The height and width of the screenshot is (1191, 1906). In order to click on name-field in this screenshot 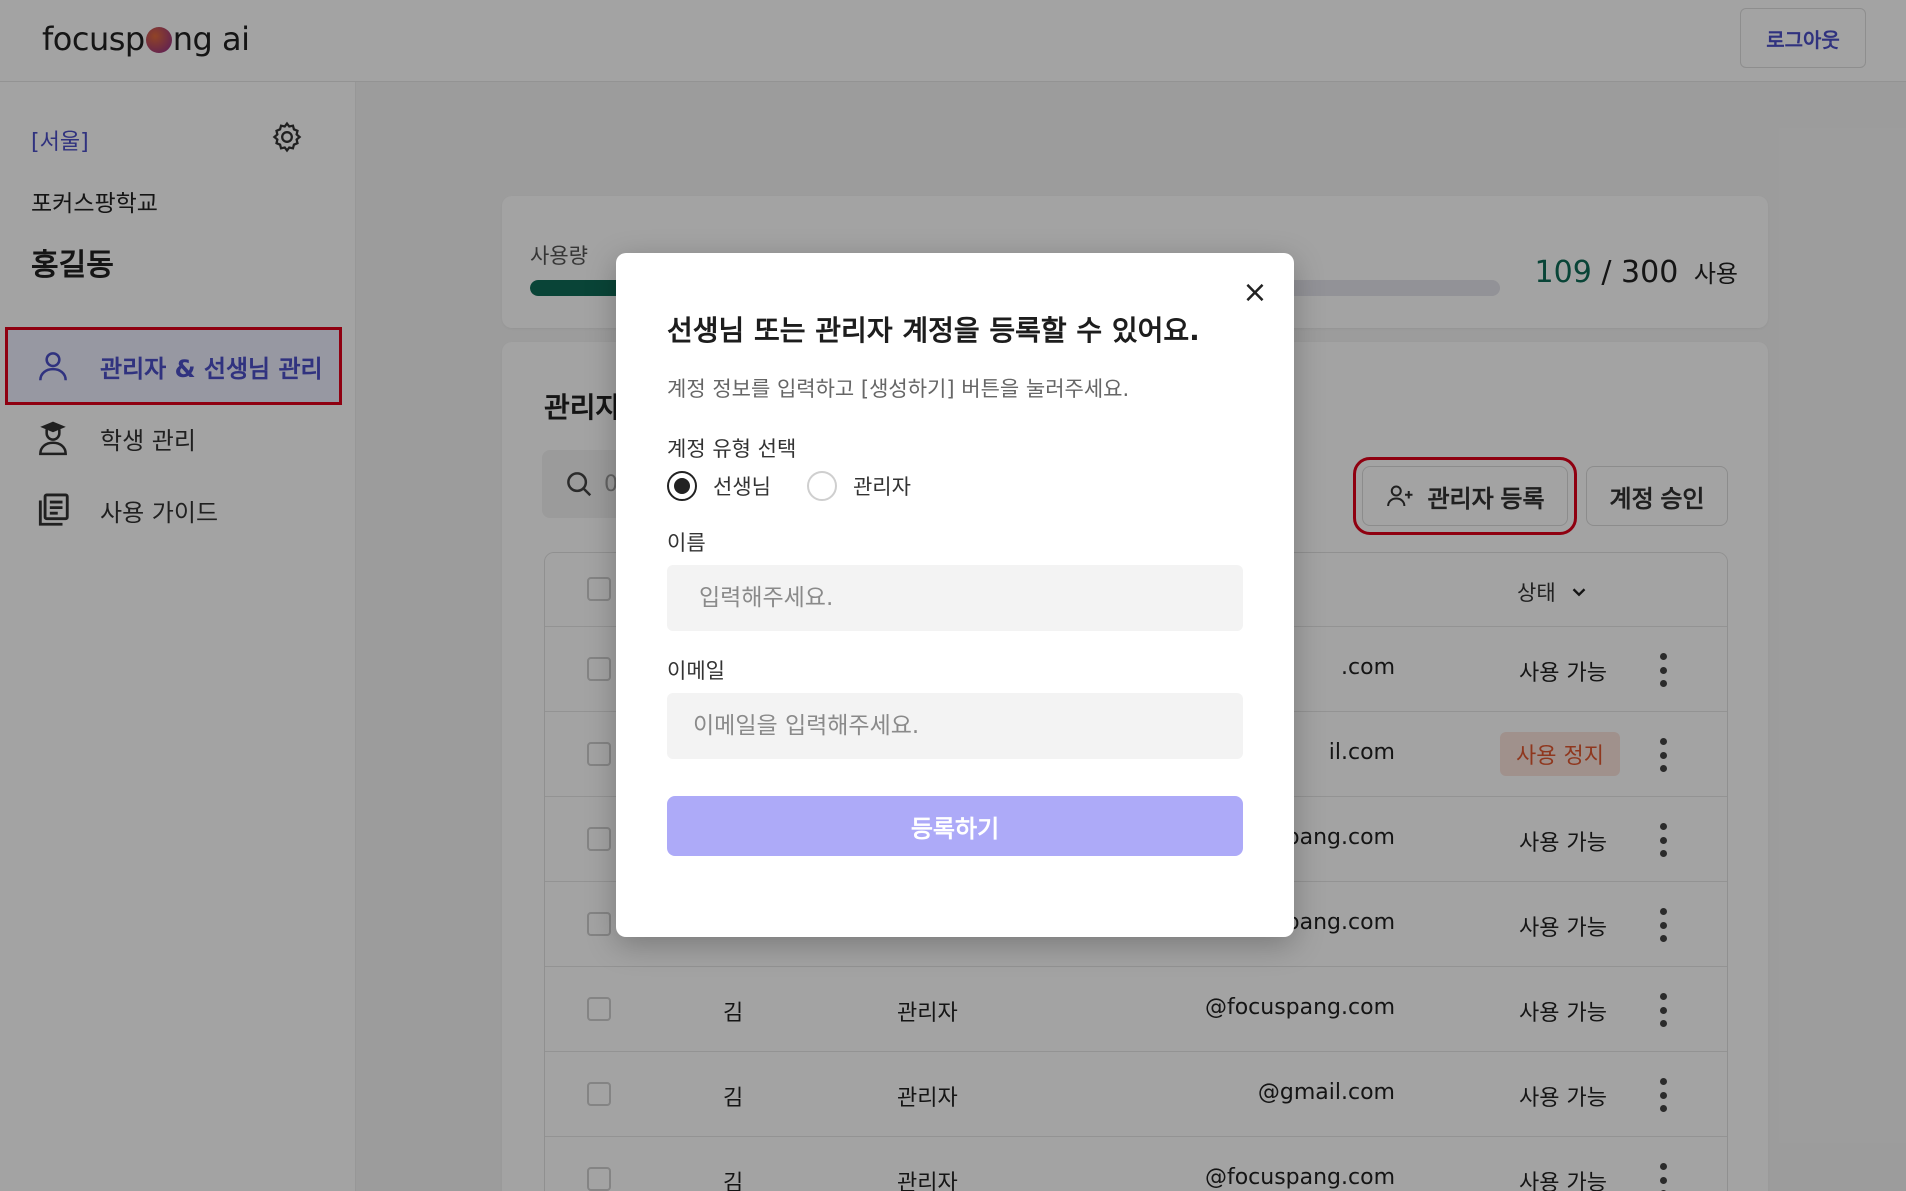, I will do `click(955, 598)`.